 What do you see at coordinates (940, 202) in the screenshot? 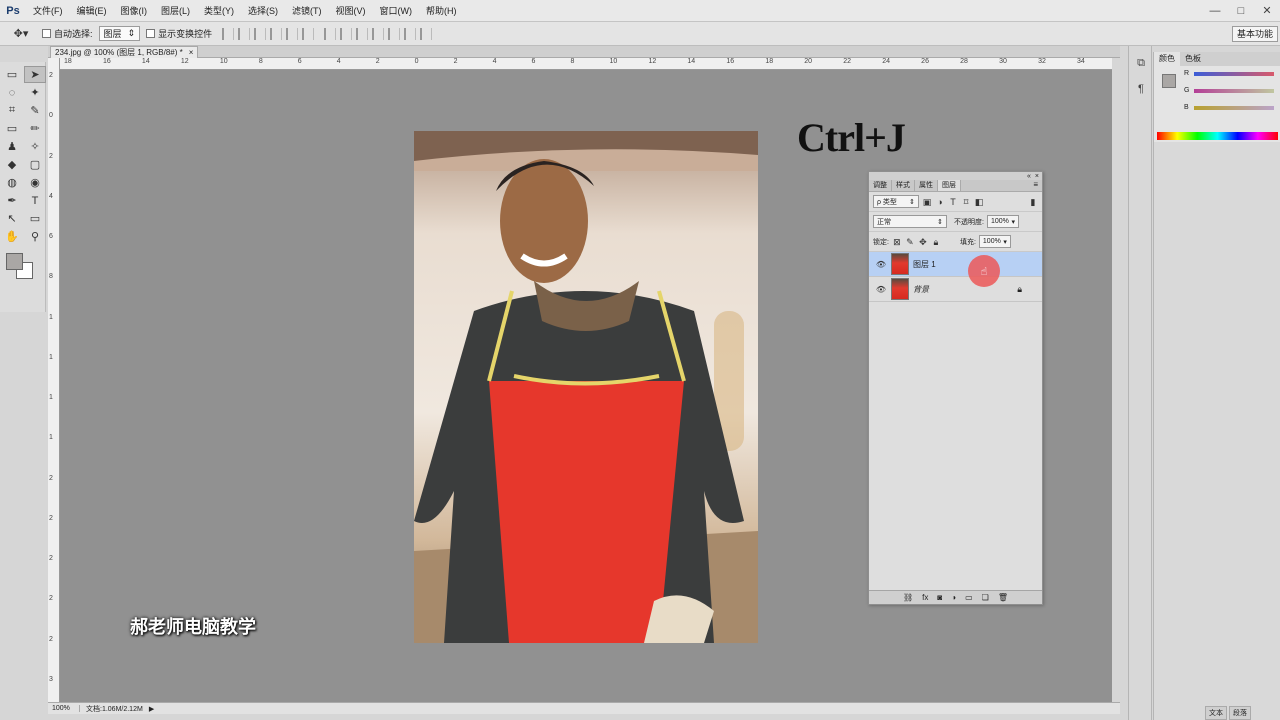
I see `filter-adjustment-icon: ◑` at bounding box center [940, 202].